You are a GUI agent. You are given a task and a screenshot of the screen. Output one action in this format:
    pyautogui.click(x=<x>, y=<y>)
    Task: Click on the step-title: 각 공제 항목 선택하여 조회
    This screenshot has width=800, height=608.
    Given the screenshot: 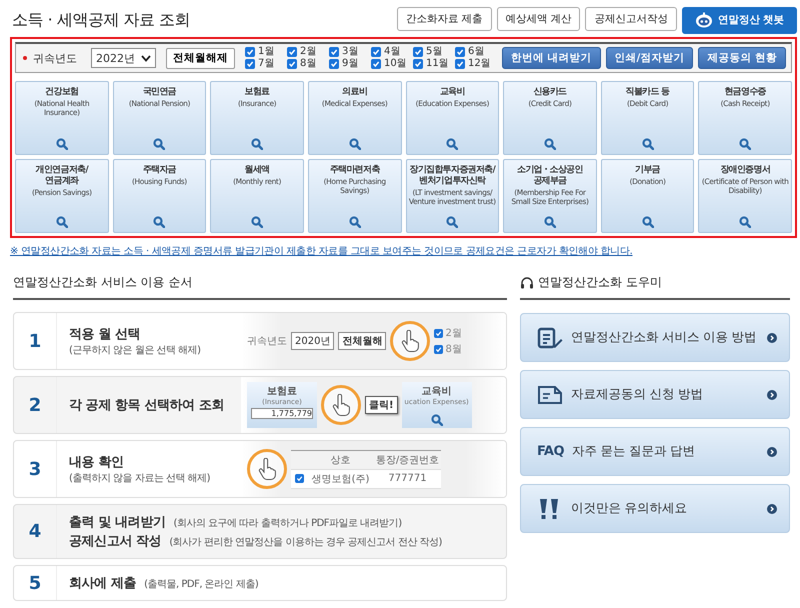 What is the action you would take?
    pyautogui.click(x=147, y=405)
    